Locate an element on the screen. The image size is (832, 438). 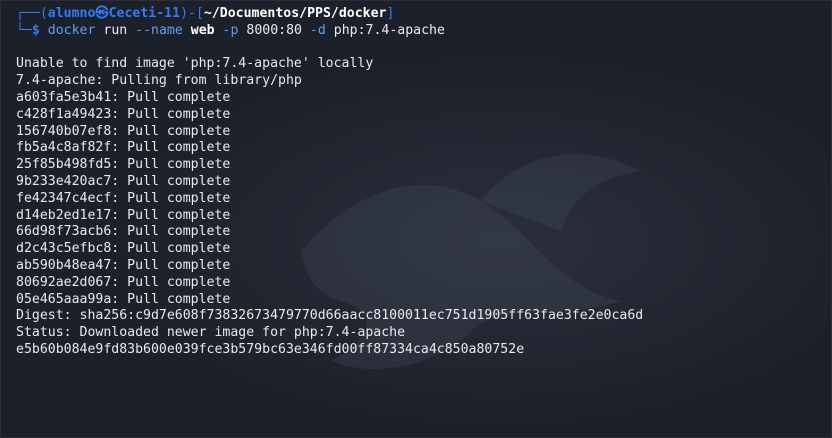
output-line: 25f85b498fd5: Pull complete is located at coordinates (123, 165).